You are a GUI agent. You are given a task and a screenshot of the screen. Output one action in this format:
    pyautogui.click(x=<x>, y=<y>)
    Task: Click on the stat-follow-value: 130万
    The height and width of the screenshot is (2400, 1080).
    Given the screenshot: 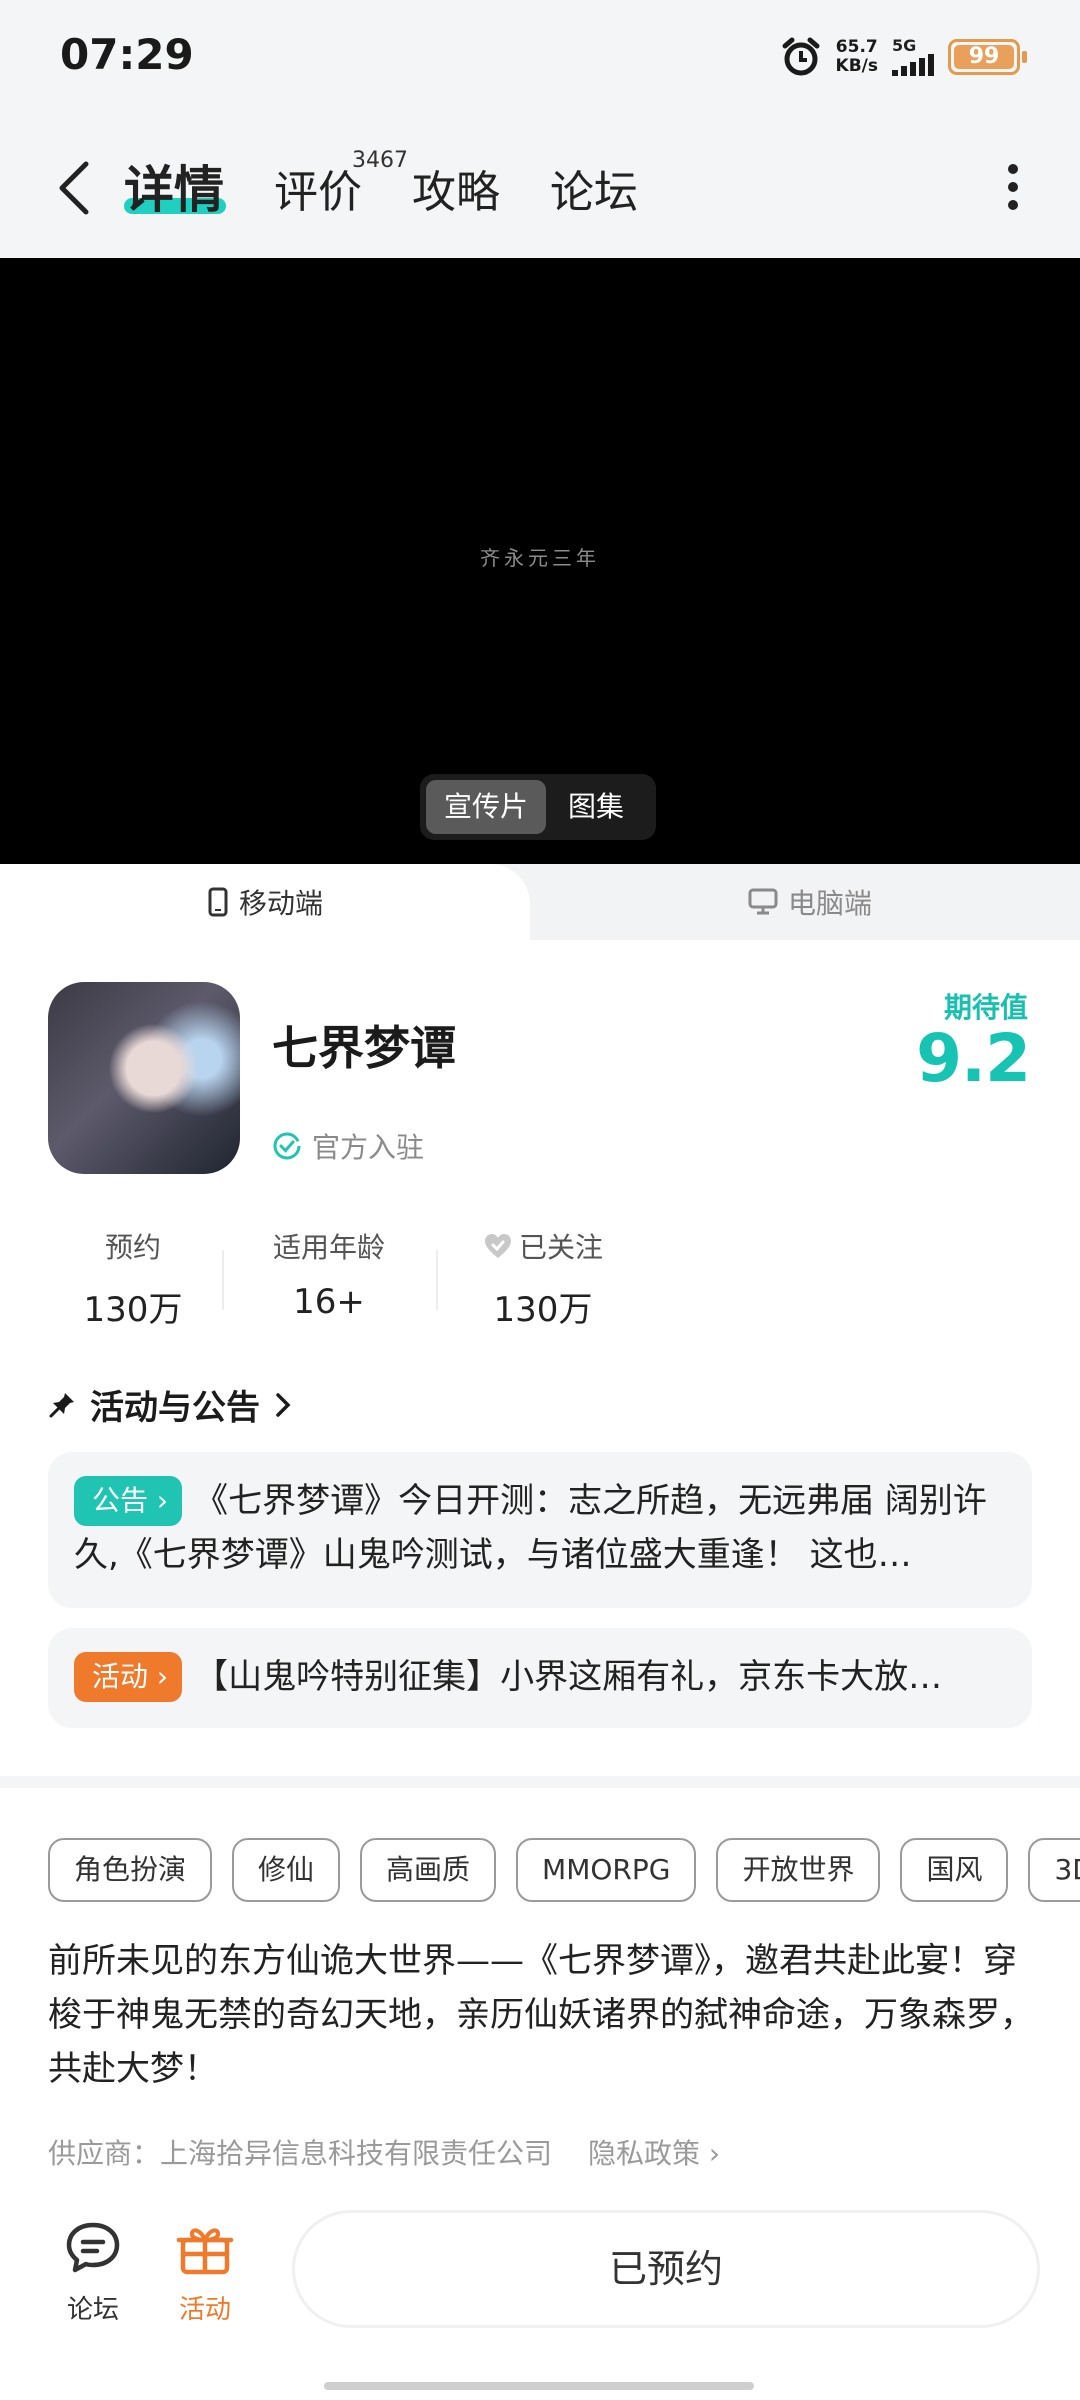 What is the action you would take?
    pyautogui.click(x=543, y=1310)
    